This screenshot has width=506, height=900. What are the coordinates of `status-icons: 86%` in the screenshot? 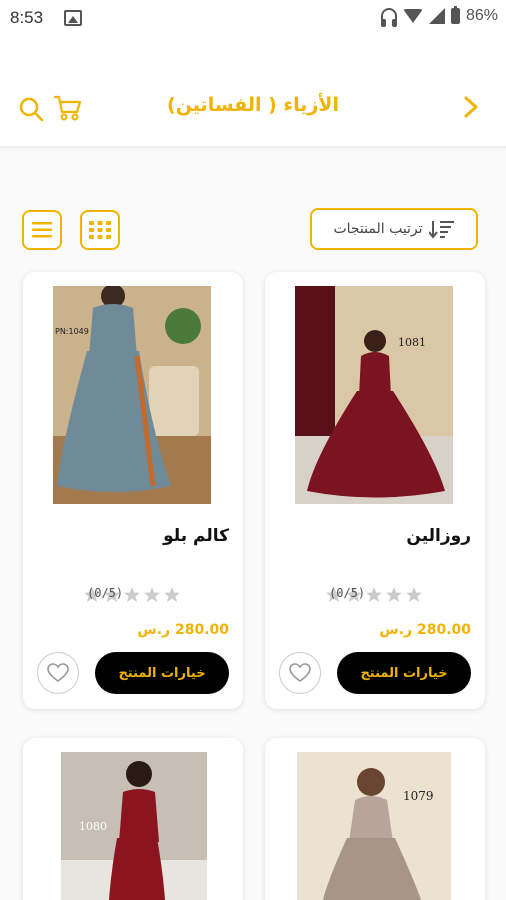 It's located at (439, 16).